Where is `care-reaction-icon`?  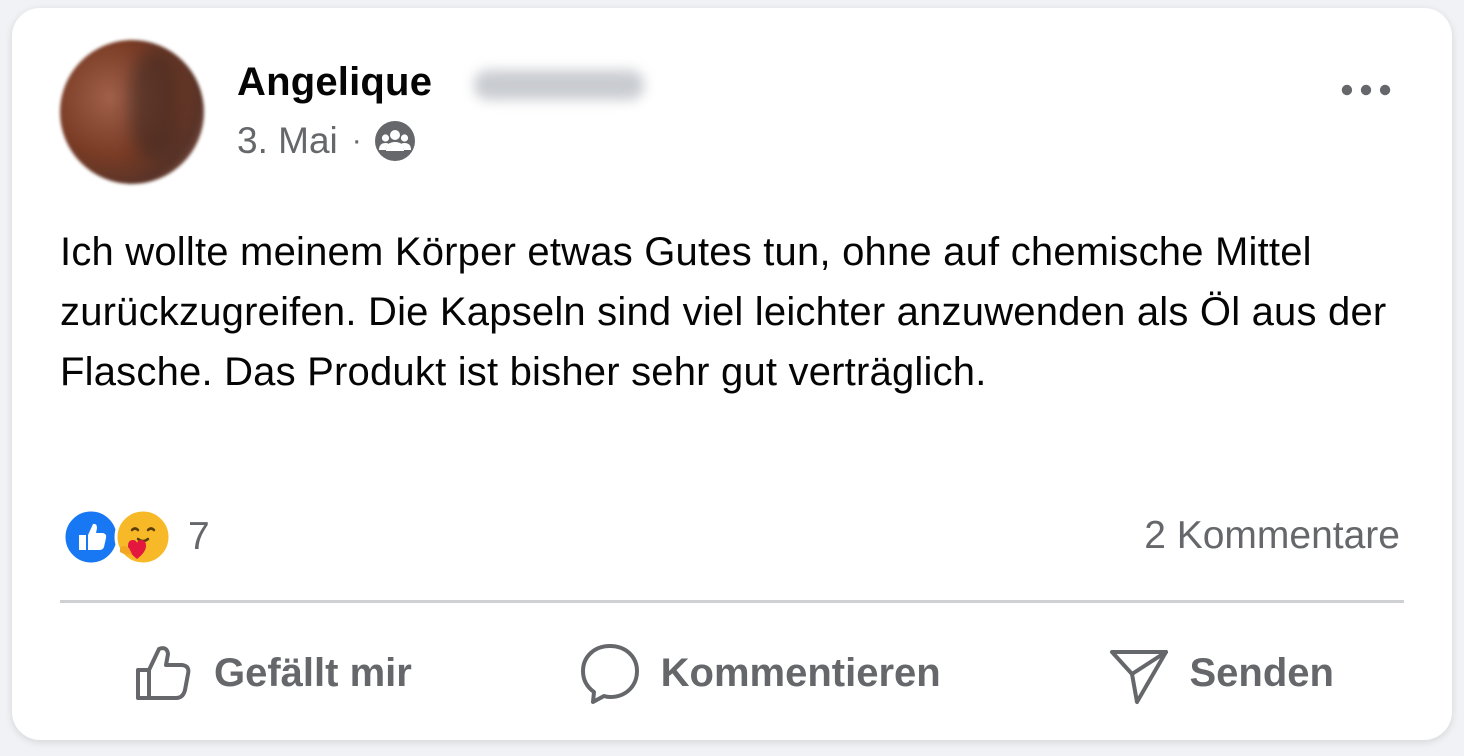 care-reaction-icon is located at coordinates (143, 537).